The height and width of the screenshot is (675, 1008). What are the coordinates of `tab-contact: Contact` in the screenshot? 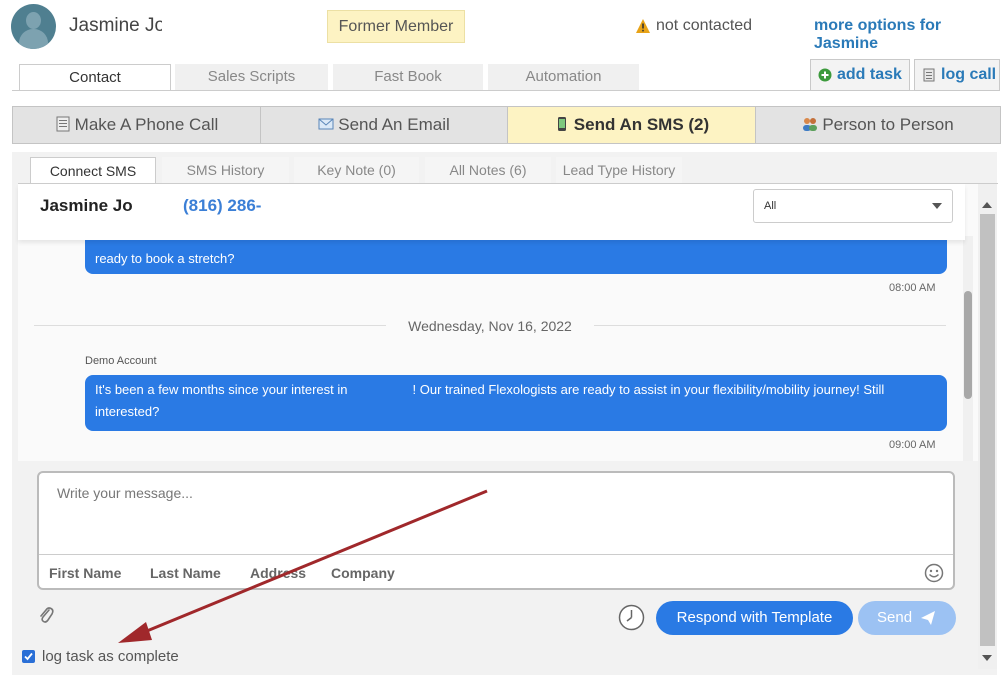 It's located at (95, 77).